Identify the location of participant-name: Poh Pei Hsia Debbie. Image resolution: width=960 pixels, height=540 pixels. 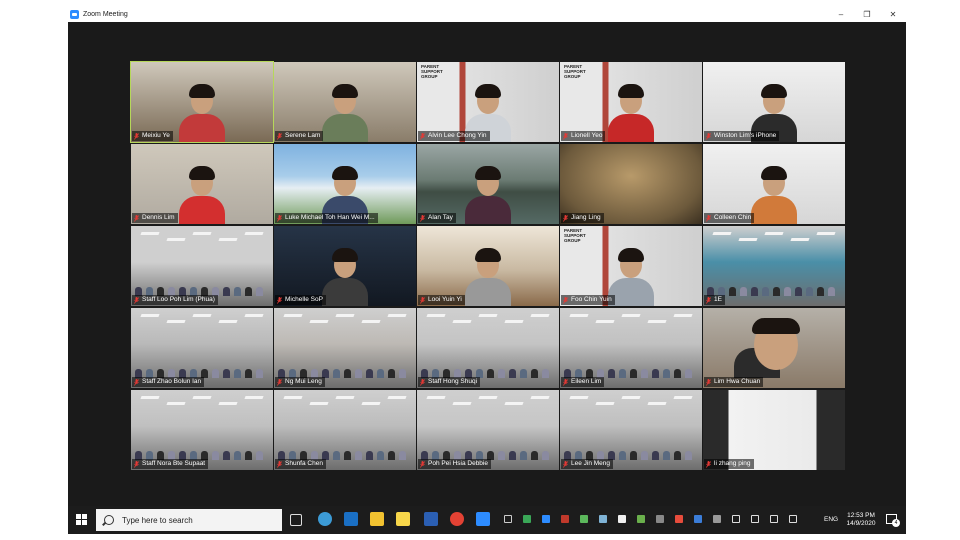
(458, 463).